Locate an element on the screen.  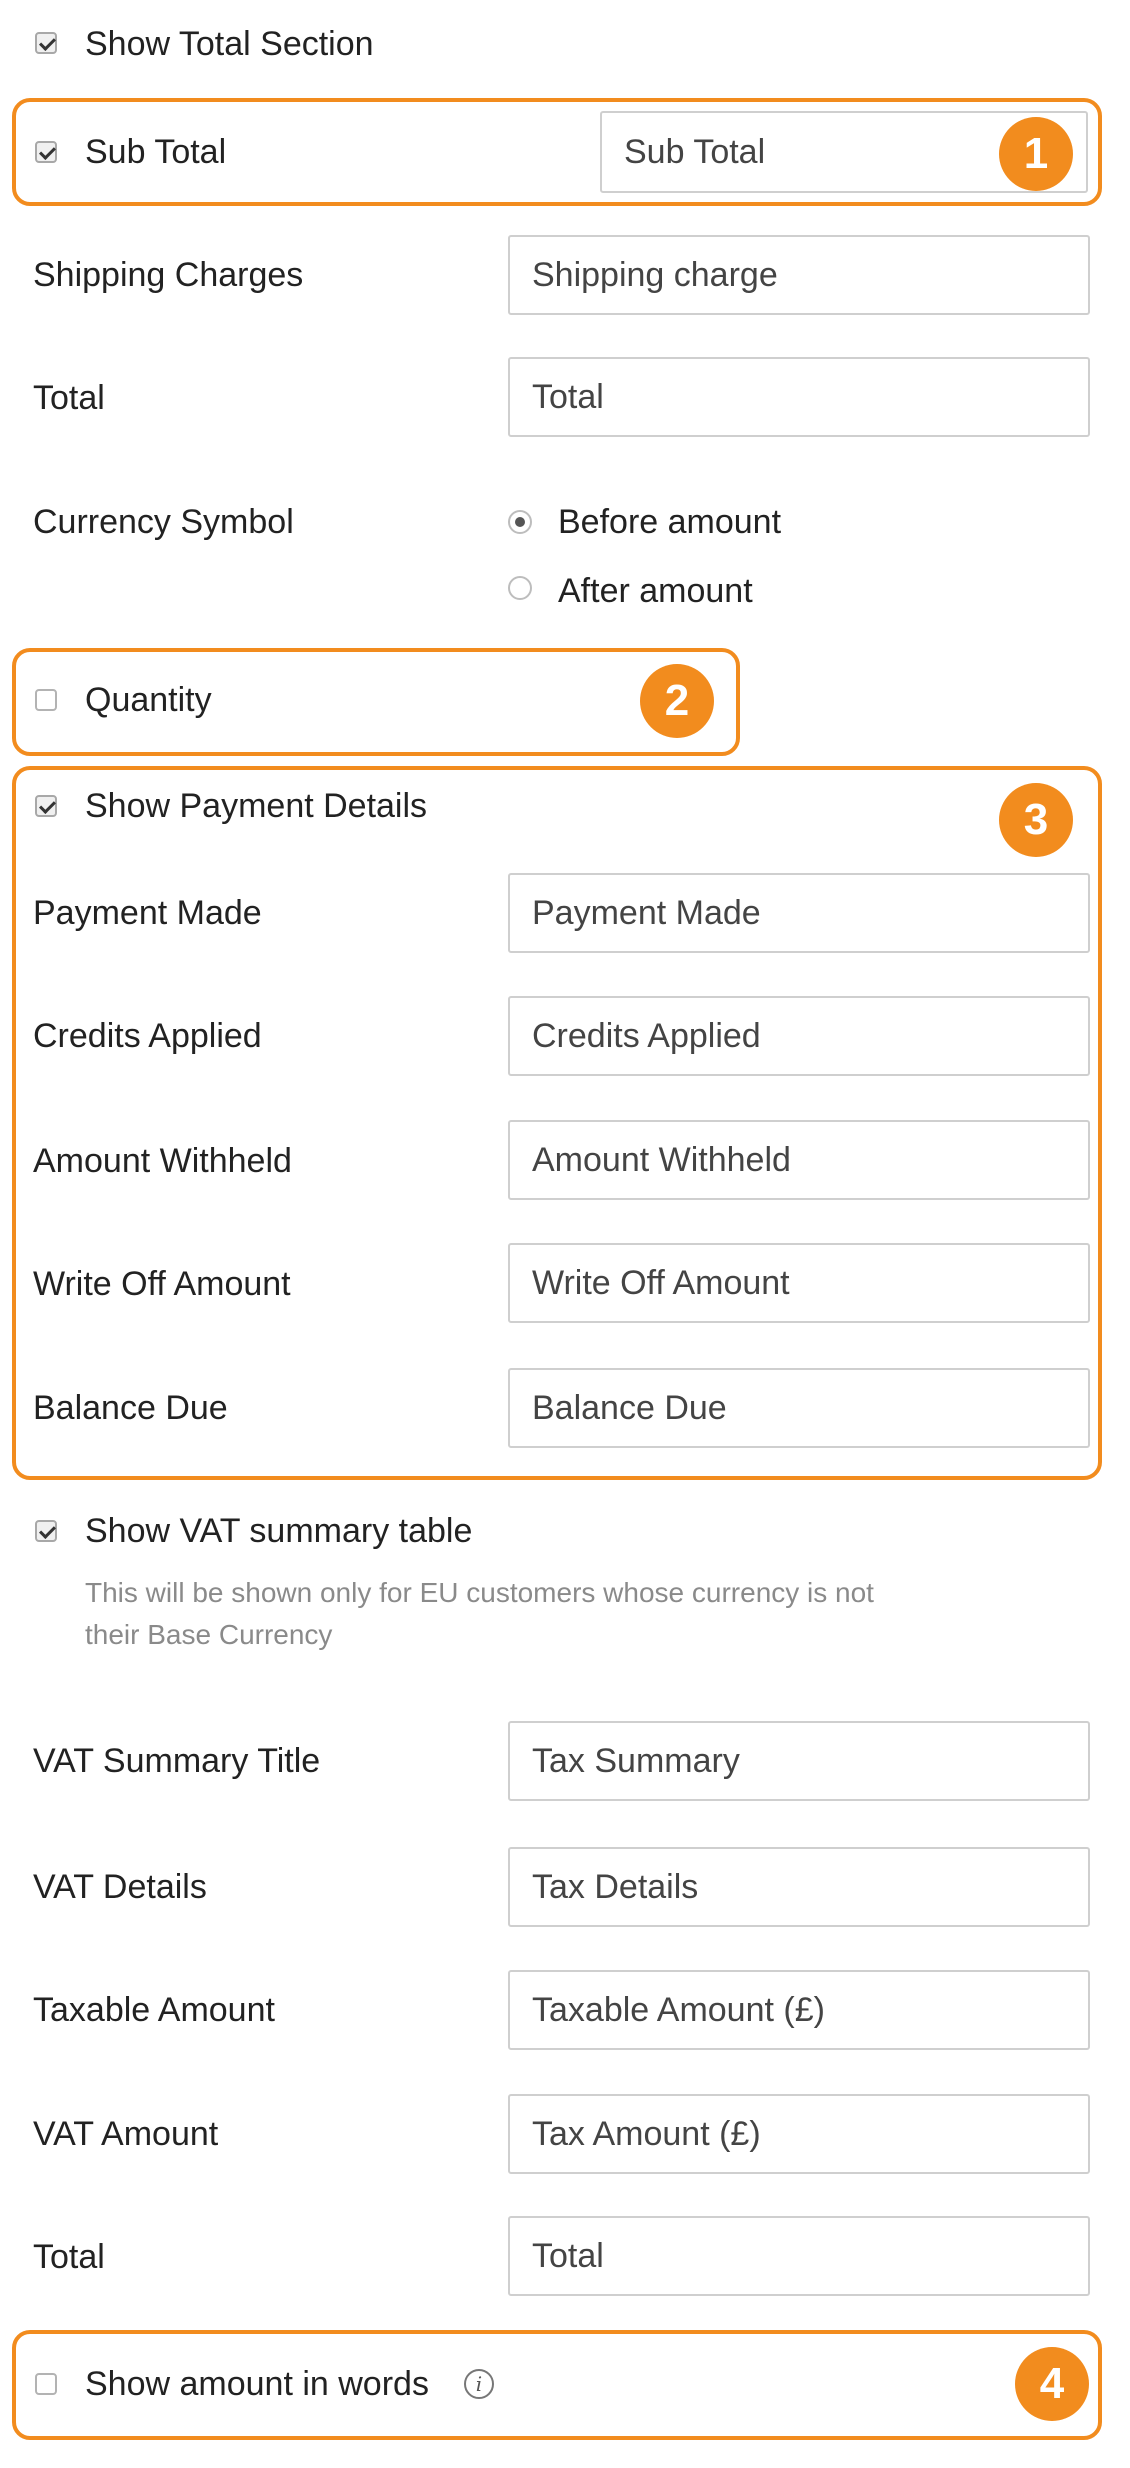
quantity-checkbox is located at coordinates (46, 700).